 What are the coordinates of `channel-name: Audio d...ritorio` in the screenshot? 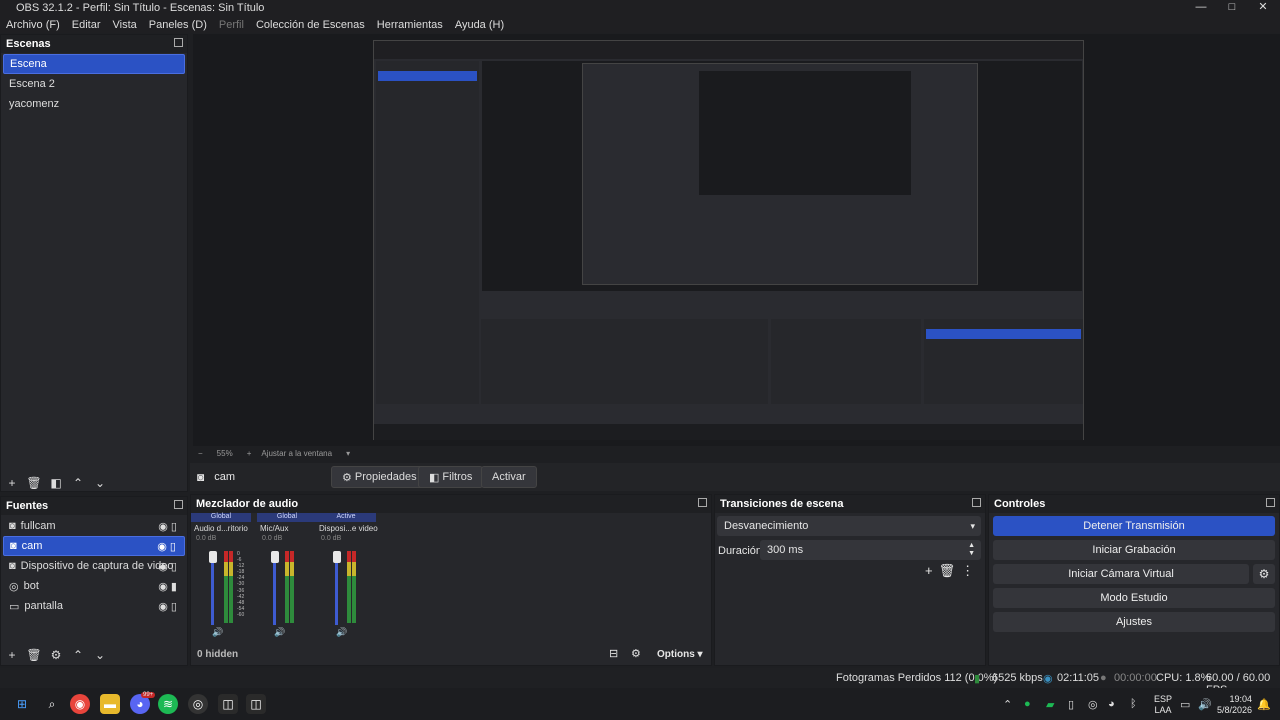 It's located at (222, 528).